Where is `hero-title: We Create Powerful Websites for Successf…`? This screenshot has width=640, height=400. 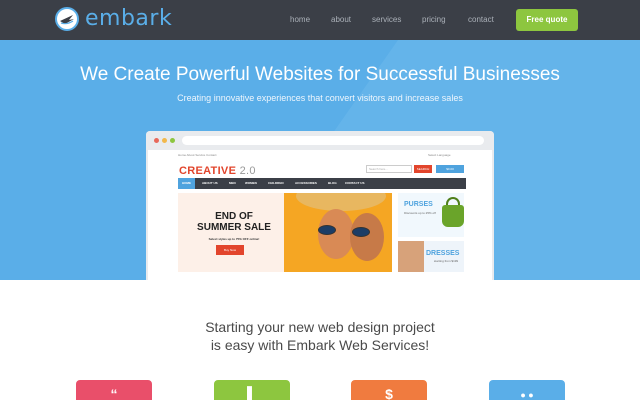
hero-title: We Create Powerful Websites for Successf… is located at coordinates (320, 74).